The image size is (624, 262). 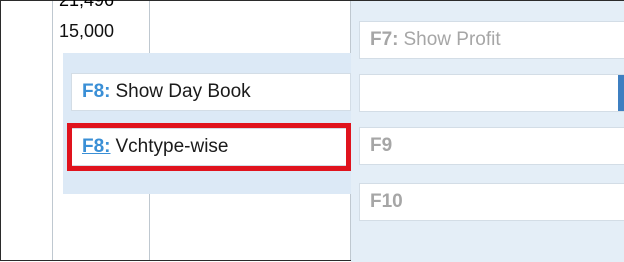 I want to click on button-label: Show Profit, so click(x=452, y=39).